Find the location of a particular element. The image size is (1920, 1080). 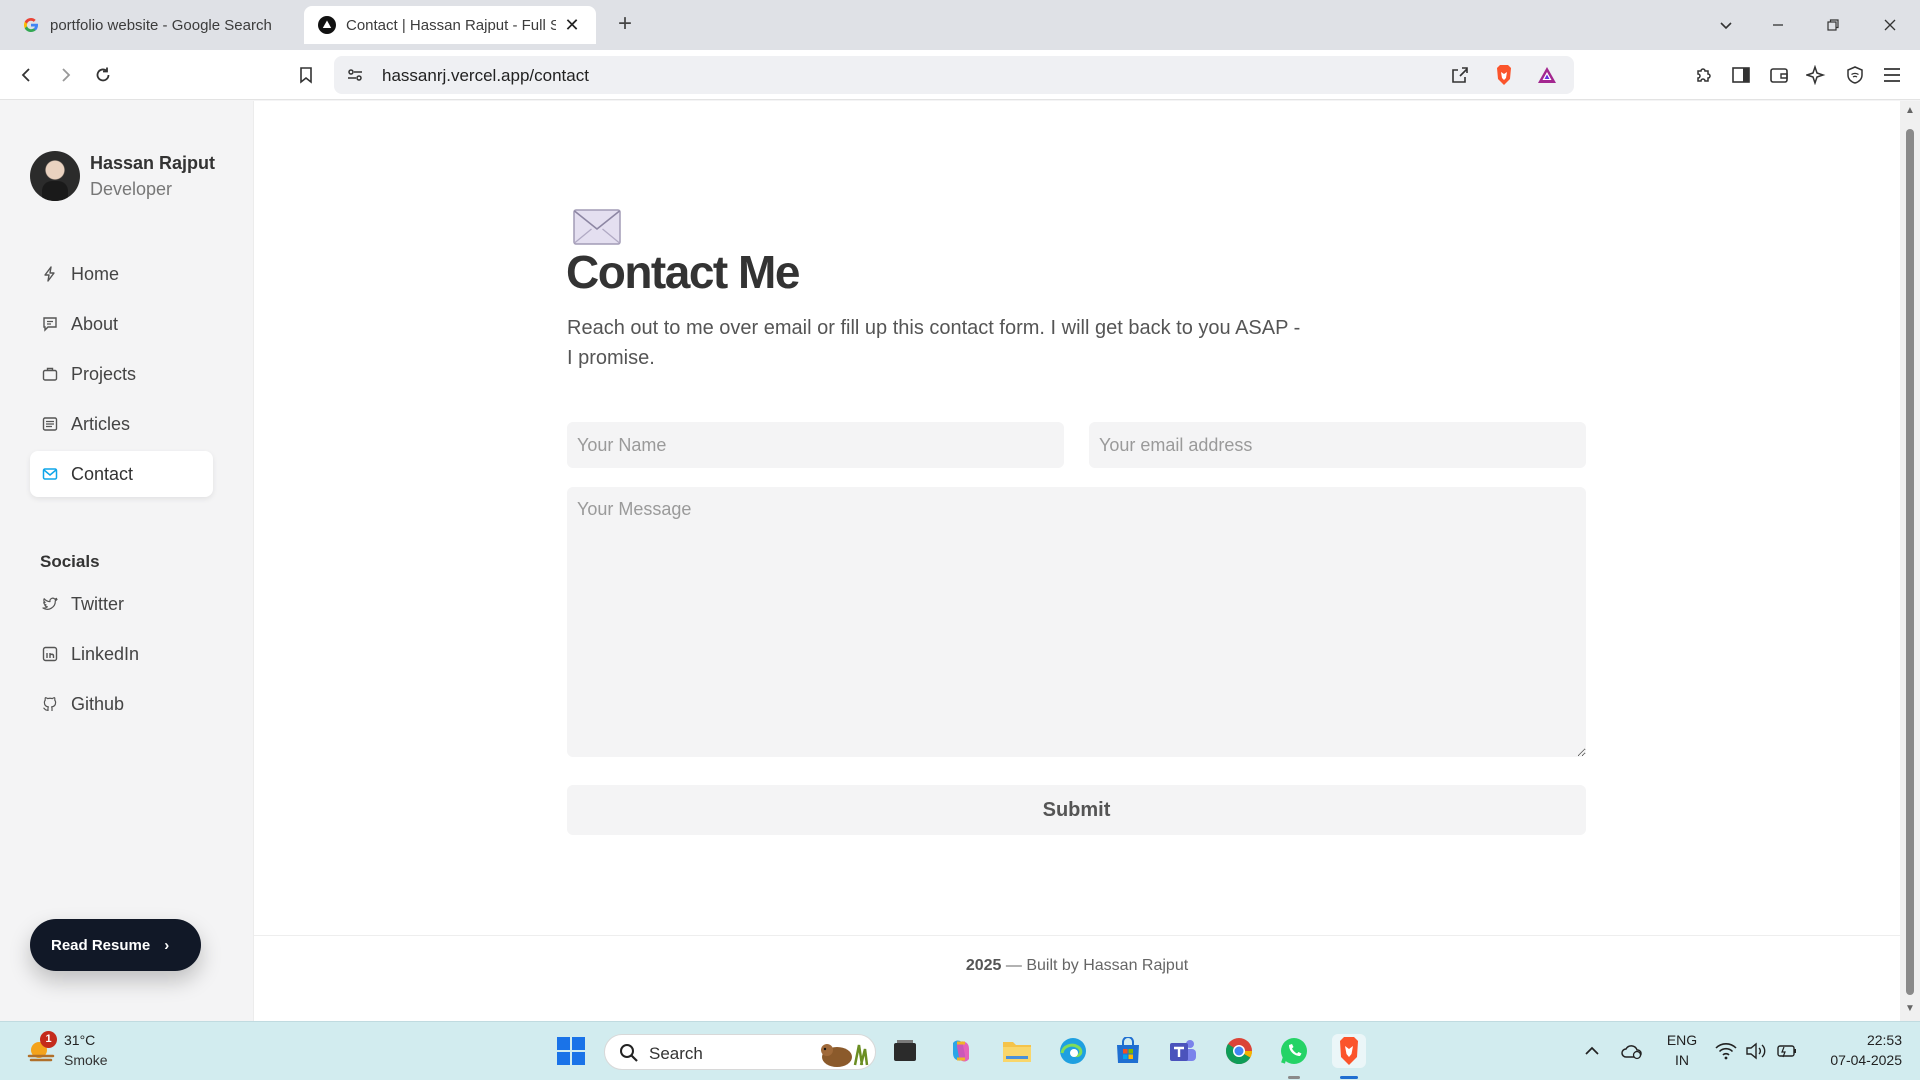

tab-google-search: portfolio website - Google Search is located at coordinates (153, 25).